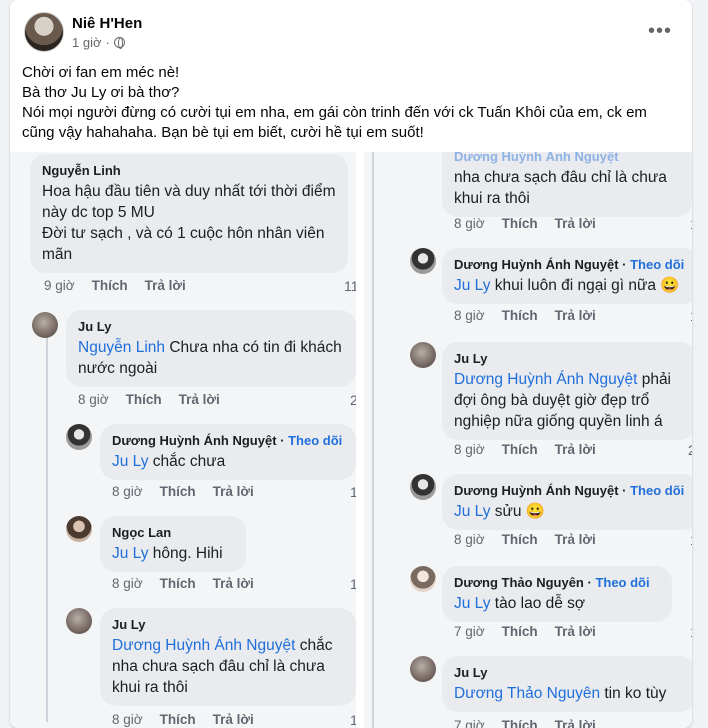 The width and height of the screenshot is (708, 728). What do you see at coordinates (527, 693) in the screenshot?
I see `mention-link: Dương Thảo Nguyên` at bounding box center [527, 693].